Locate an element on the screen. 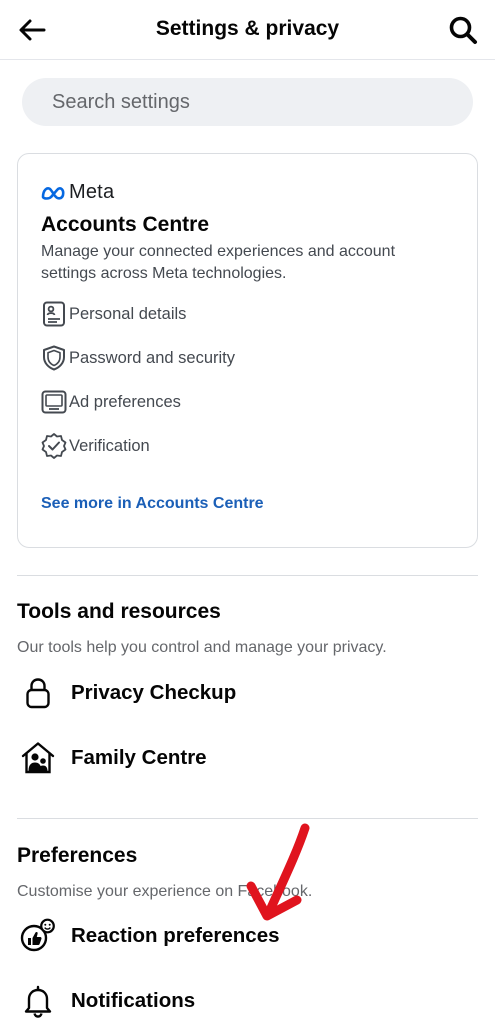  shield-icon is located at coordinates (54, 358).